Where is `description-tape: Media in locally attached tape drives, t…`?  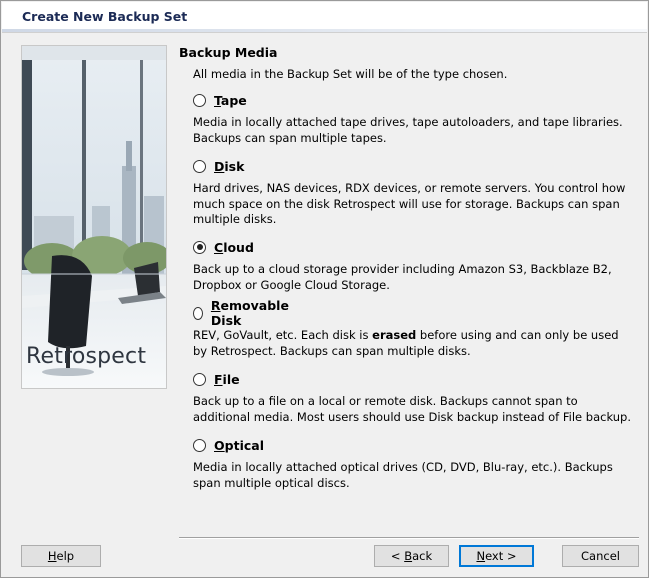 description-tape: Media in locally attached tape drives, t… is located at coordinates (408, 130).